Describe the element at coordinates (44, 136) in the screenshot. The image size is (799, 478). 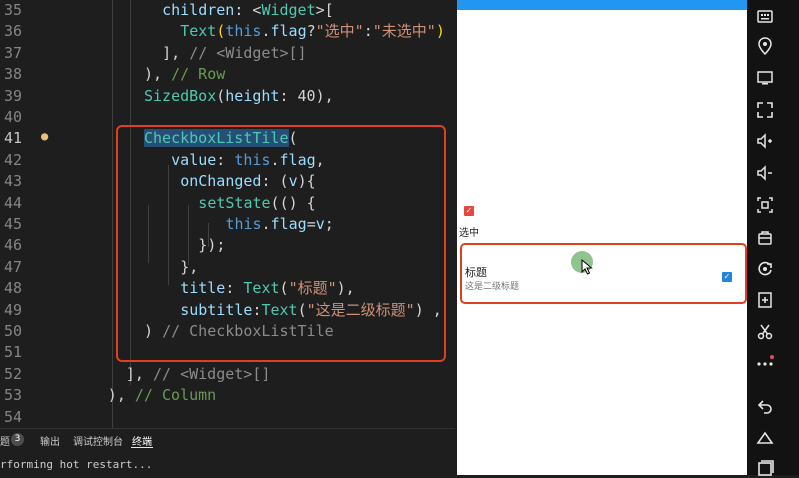
I see `lightbulb-icon: ●` at that location.